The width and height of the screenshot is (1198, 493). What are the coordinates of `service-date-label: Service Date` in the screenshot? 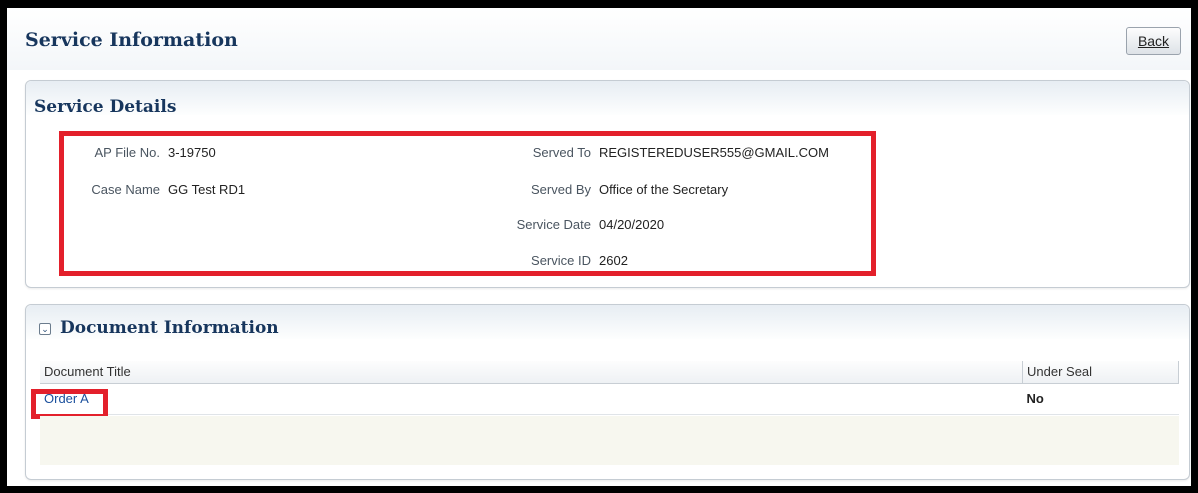 It's located at (553, 224).